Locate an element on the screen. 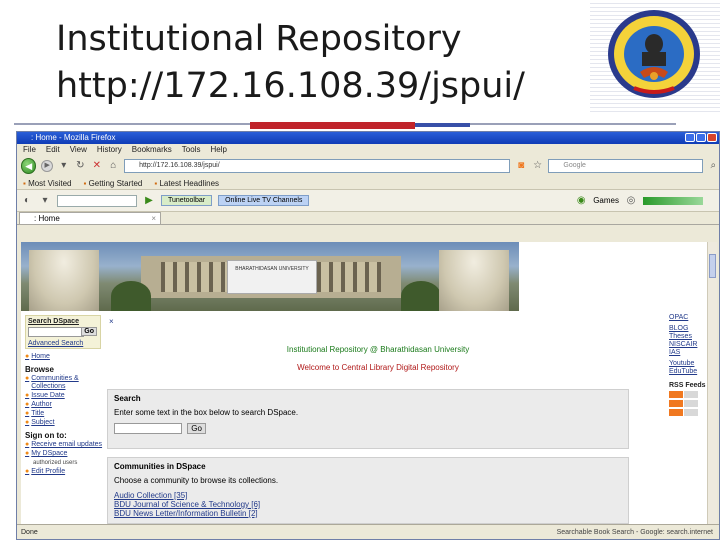 The image size is (720, 540). browse-title-link: ● Title is located at coordinates (63, 414).